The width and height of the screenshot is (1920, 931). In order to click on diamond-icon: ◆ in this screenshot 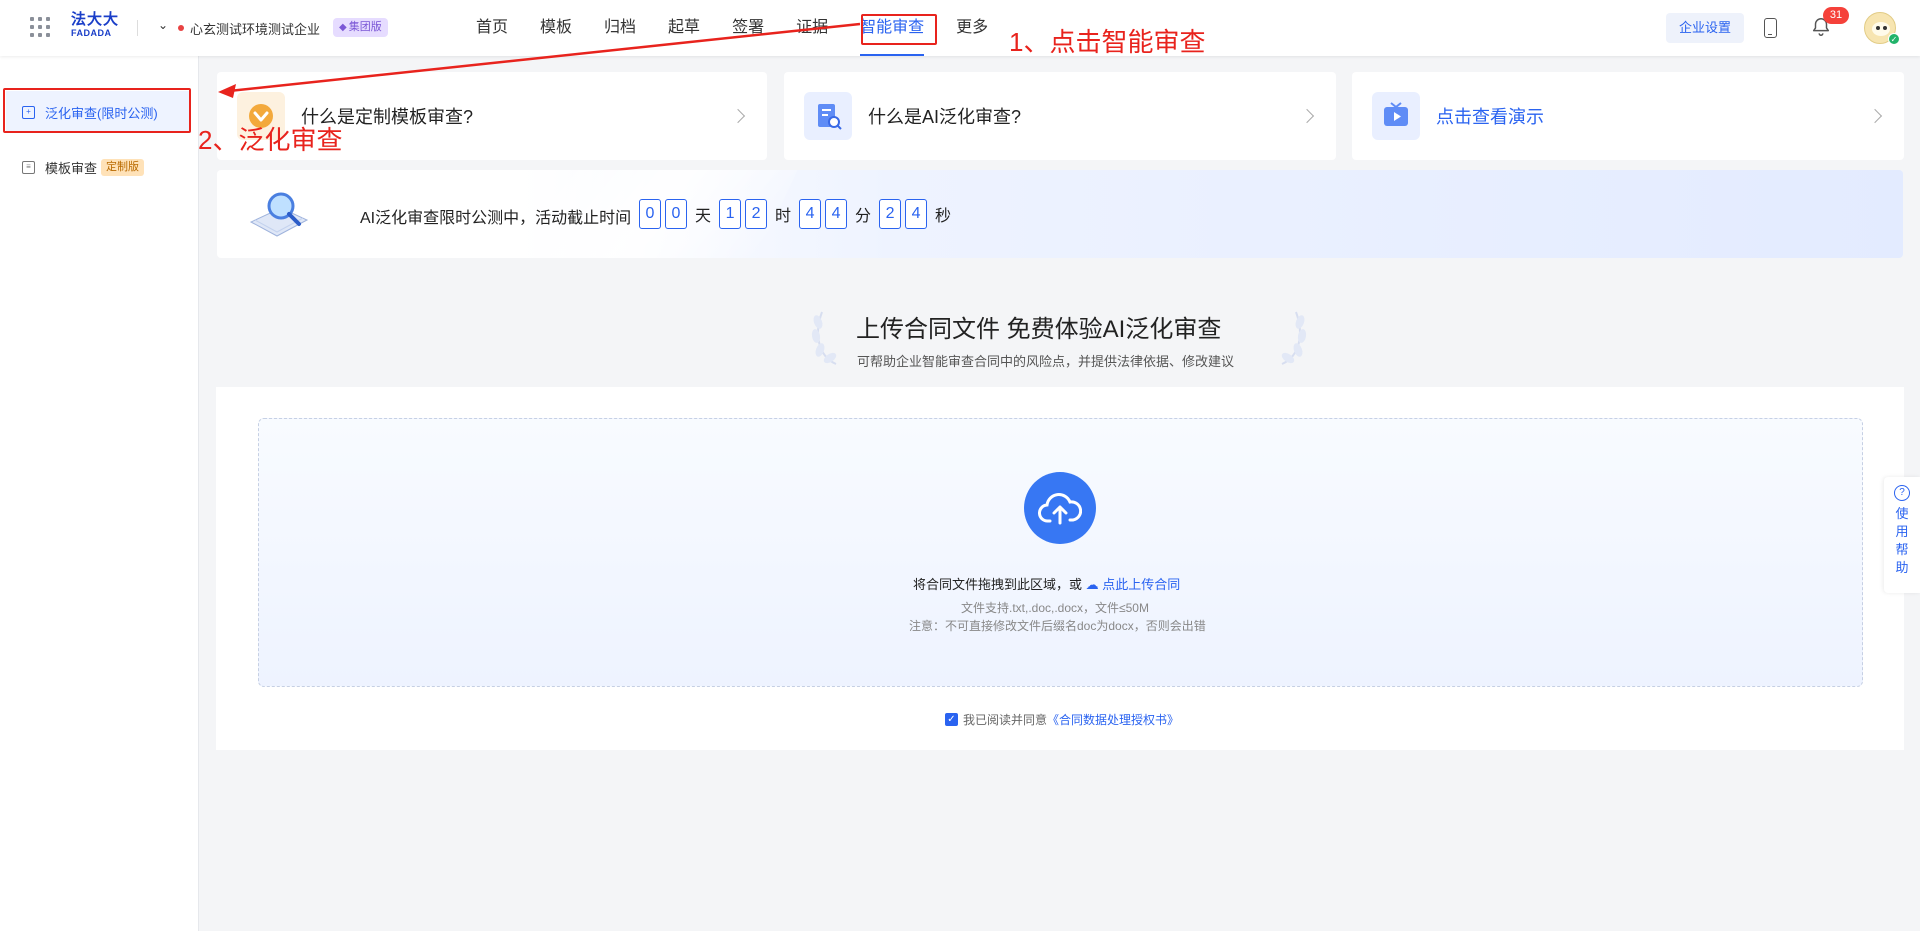, I will do `click(343, 27)`.